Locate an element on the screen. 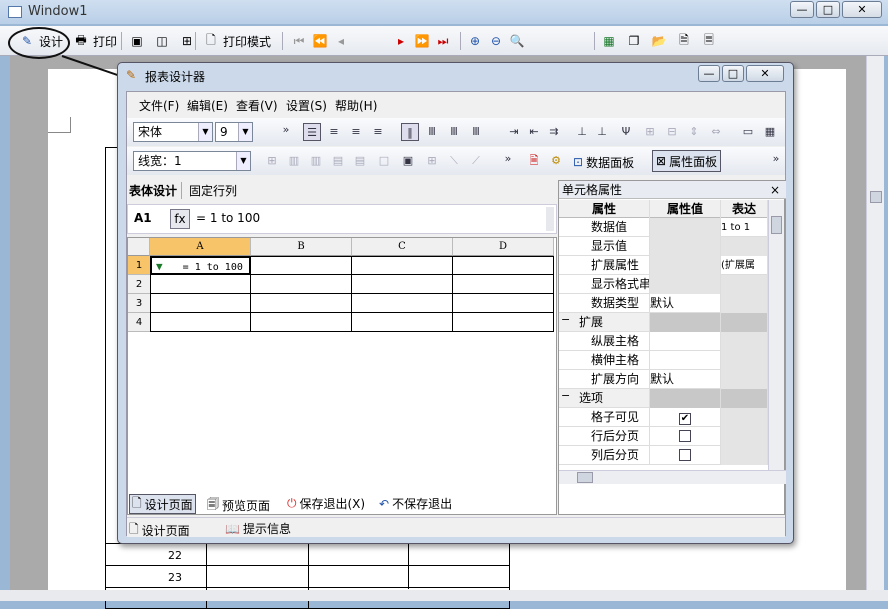  insert-col-icon: ⊥ is located at coordinates (582, 132).